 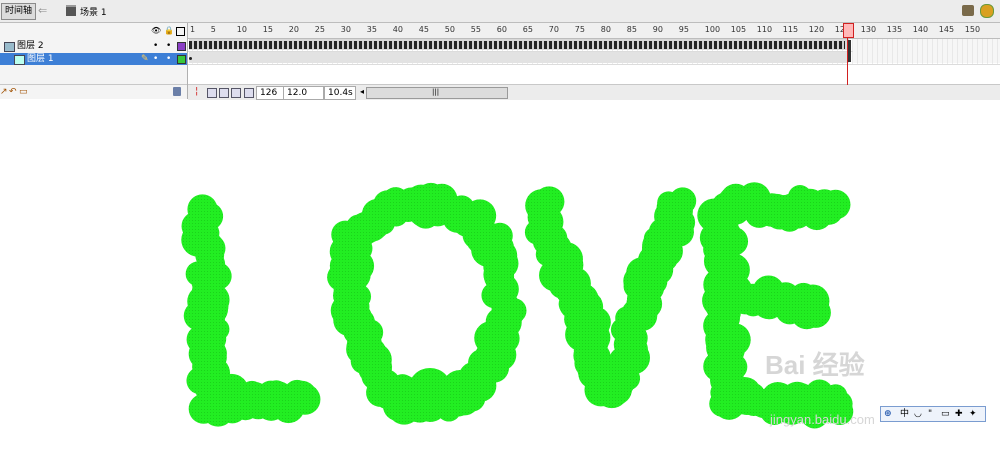 I want to click on ruler-tick: 85, so click(x=631, y=29).